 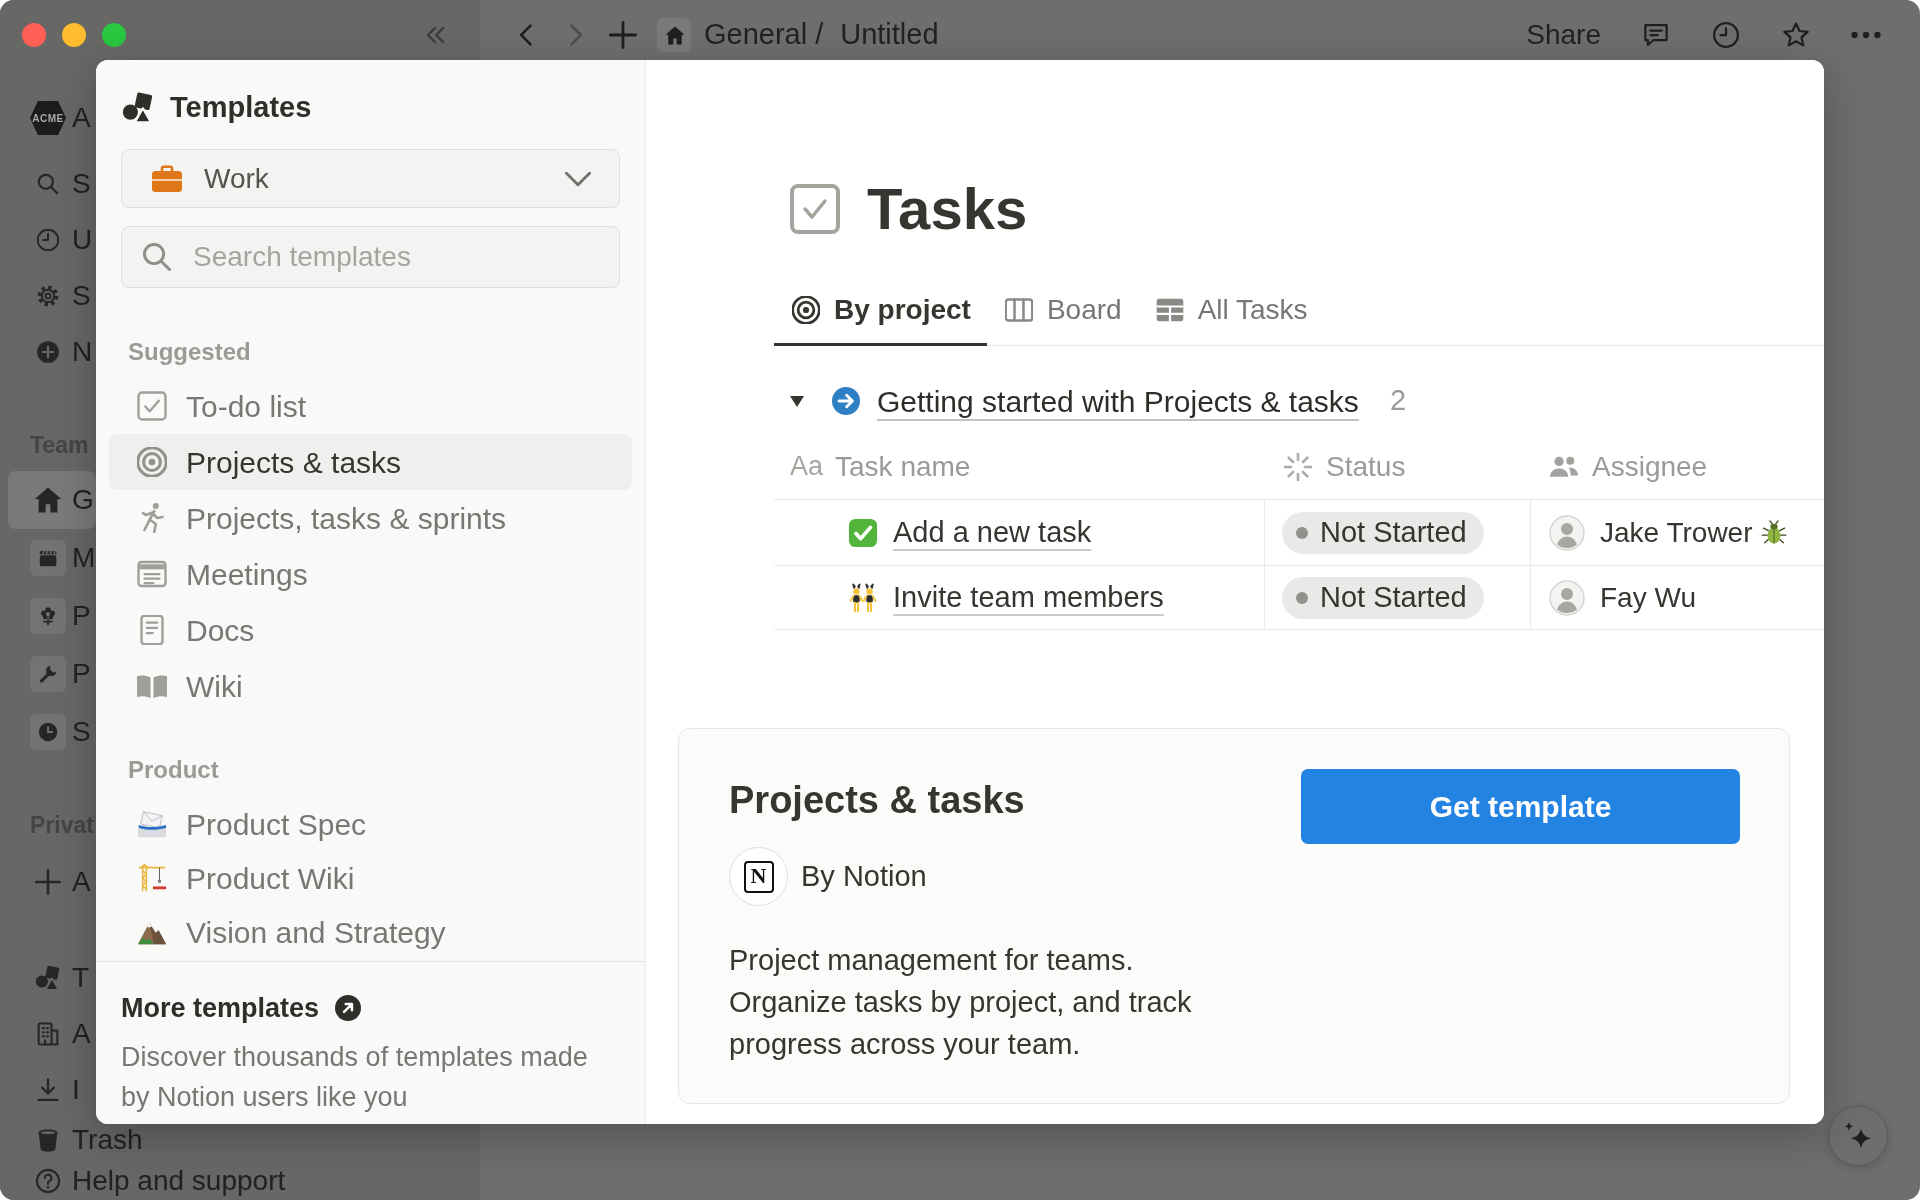 I want to click on share-button: Share, so click(x=1563, y=35).